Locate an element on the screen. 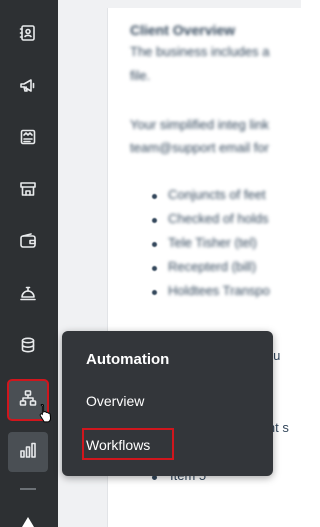 This screenshot has height=527, width=320. content-icon is located at coordinates (28, 139).